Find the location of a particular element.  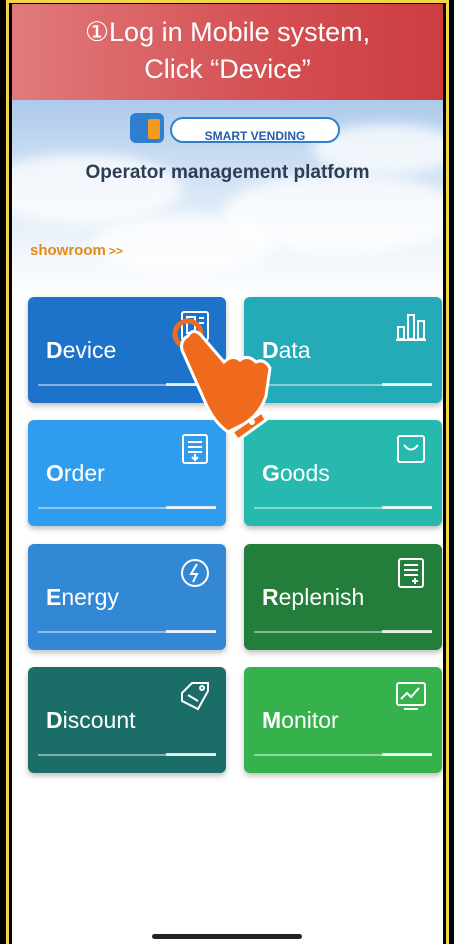

logo-tagline: SMART VENDING is located at coordinates (255, 130).